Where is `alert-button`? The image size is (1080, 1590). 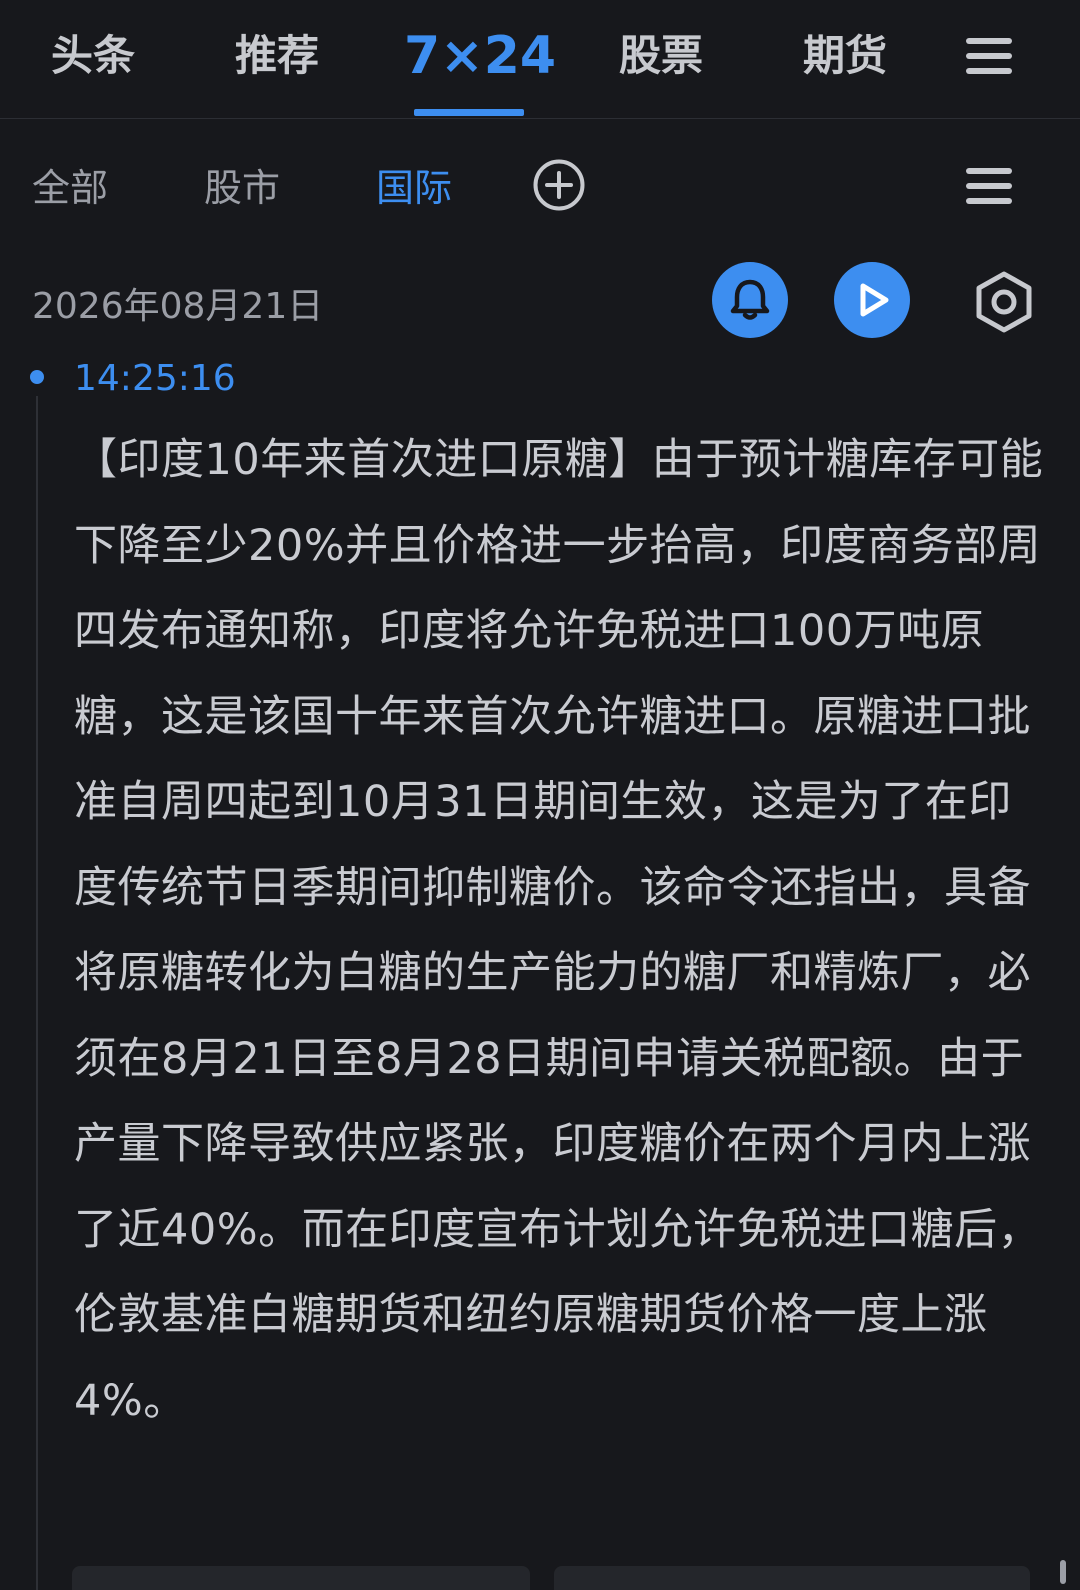
alert-button is located at coordinates (750, 300).